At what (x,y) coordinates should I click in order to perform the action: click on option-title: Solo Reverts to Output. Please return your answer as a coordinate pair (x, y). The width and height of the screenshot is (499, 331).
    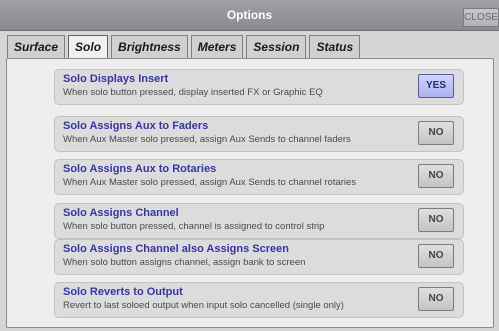
    Looking at the image, I should click on (123, 292).